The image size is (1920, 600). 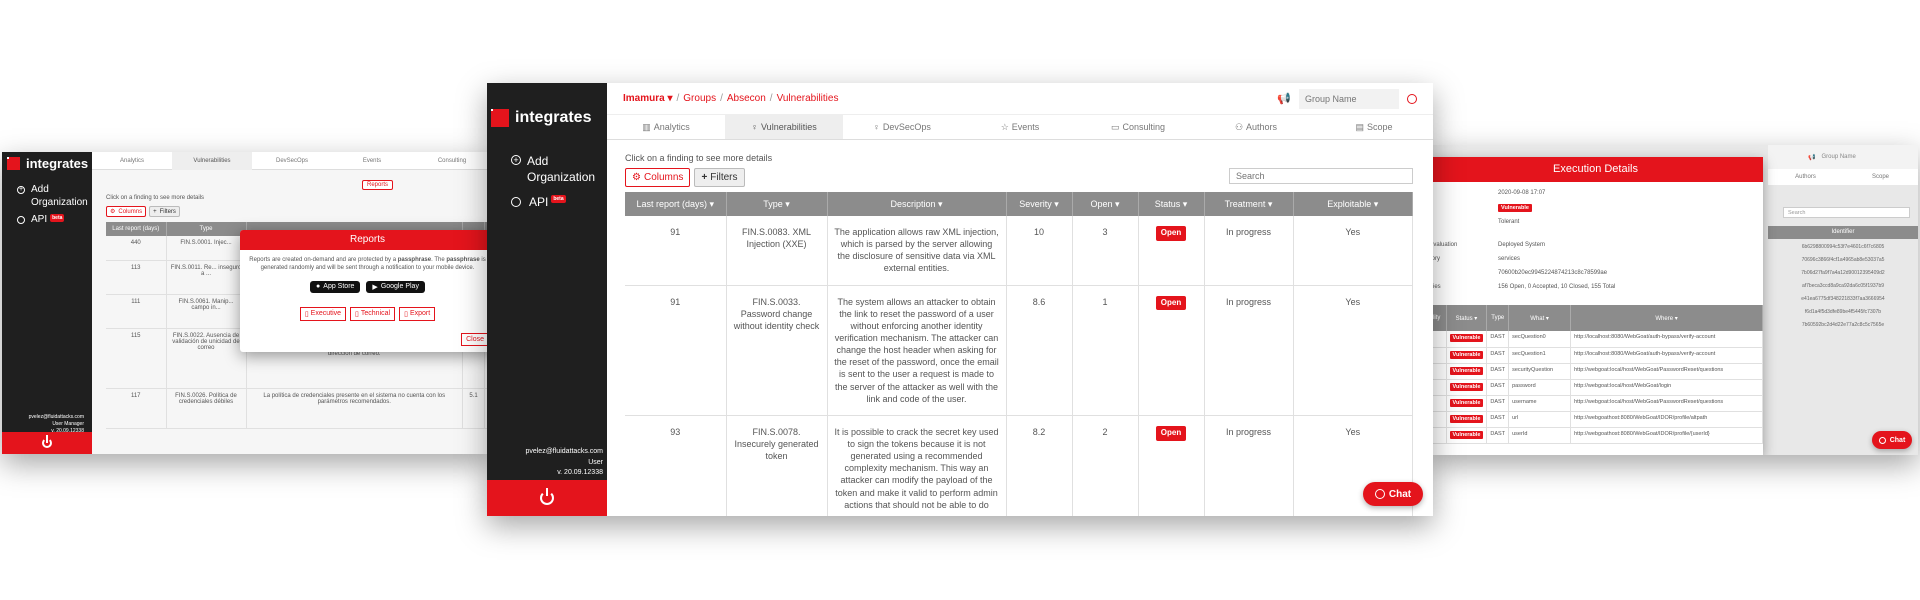 I want to click on bg-group-search: Group Name, so click(x=1838, y=157).